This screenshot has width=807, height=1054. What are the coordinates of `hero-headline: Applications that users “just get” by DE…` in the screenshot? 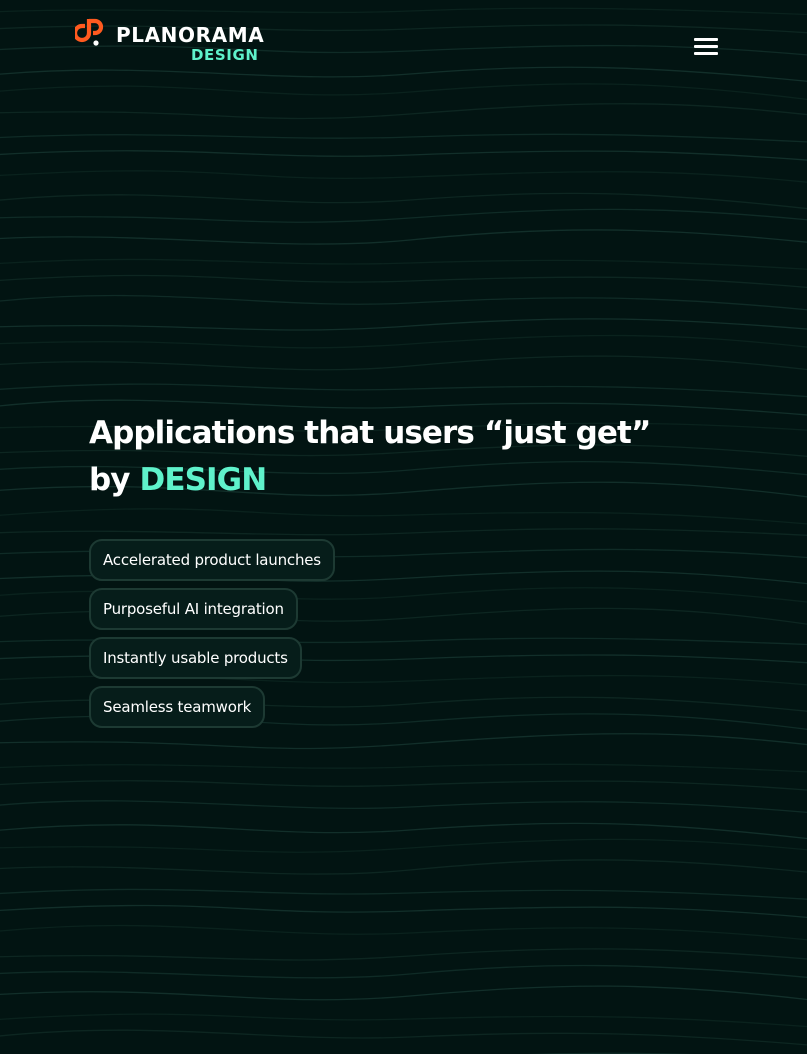 It's located at (419, 457).